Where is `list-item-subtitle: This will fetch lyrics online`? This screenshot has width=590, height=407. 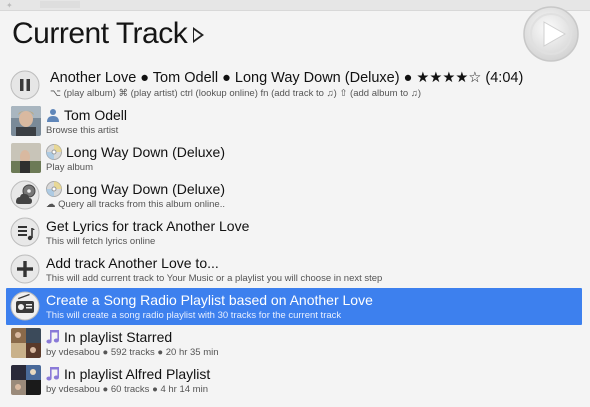 list-item-subtitle: This will fetch lyrics online is located at coordinates (101, 241).